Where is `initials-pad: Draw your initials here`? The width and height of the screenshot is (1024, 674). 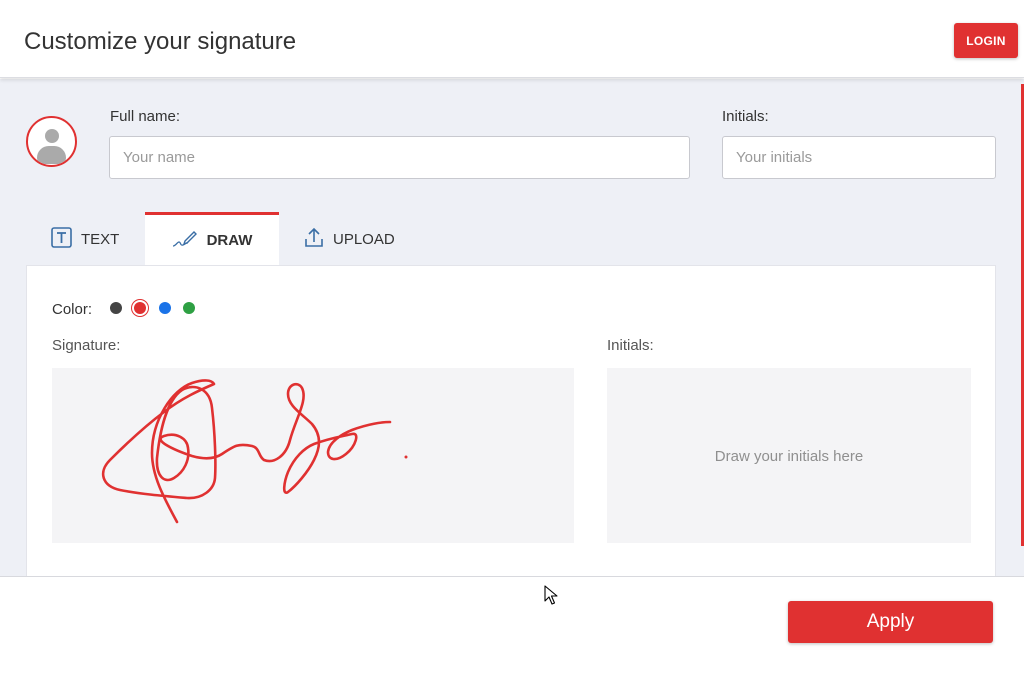
initials-pad: Draw your initials here is located at coordinates (789, 455).